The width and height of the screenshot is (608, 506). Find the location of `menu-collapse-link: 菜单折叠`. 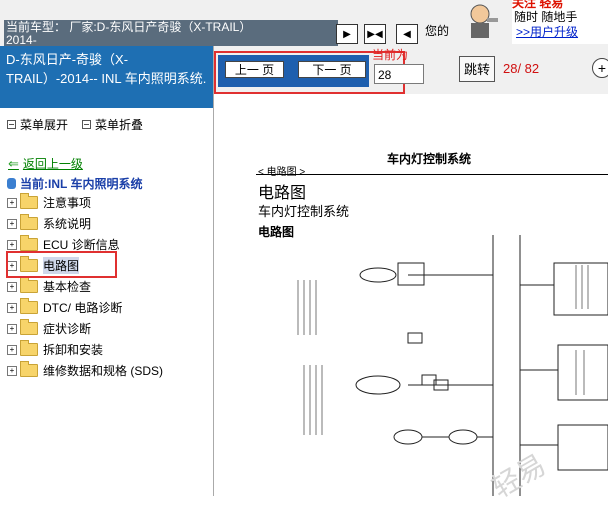

menu-collapse-link: 菜单折叠 is located at coordinates (119, 124).